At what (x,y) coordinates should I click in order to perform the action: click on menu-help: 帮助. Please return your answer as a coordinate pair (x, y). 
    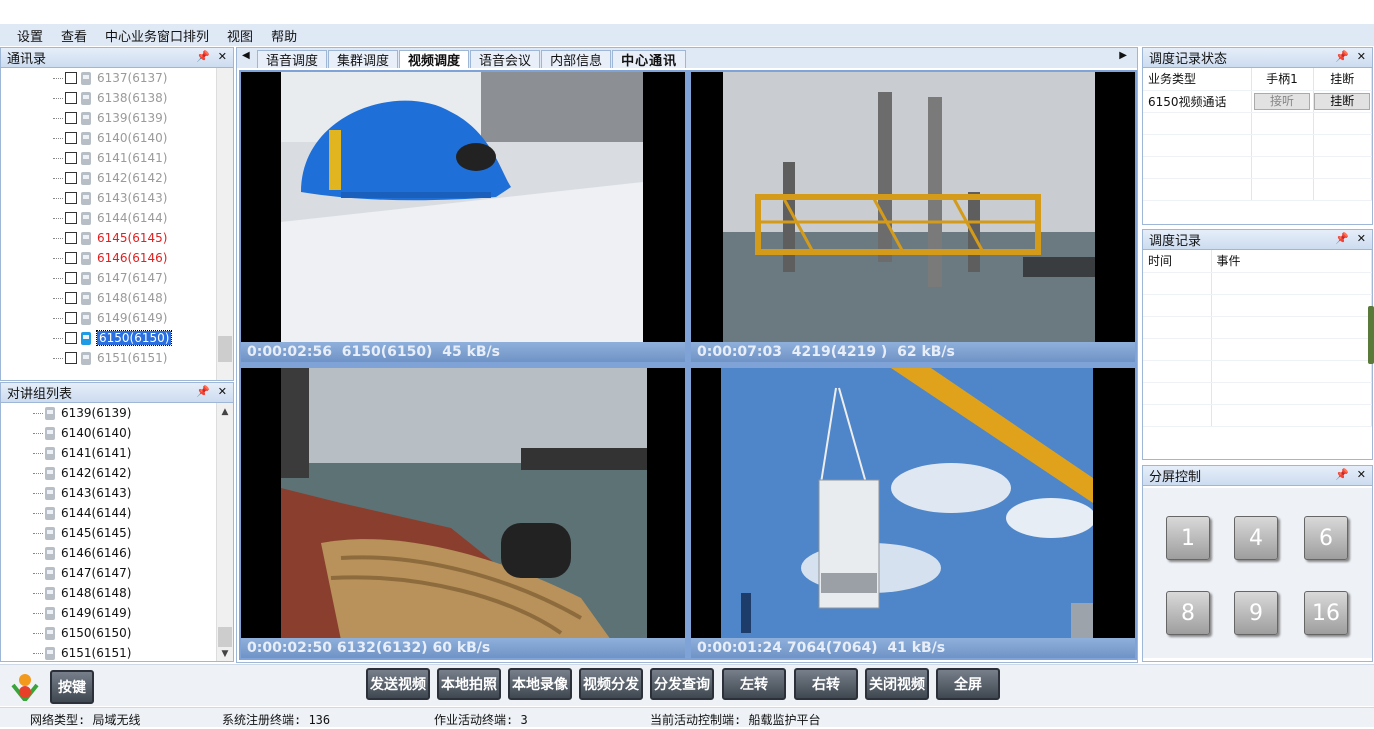
    Looking at the image, I should click on (284, 35).